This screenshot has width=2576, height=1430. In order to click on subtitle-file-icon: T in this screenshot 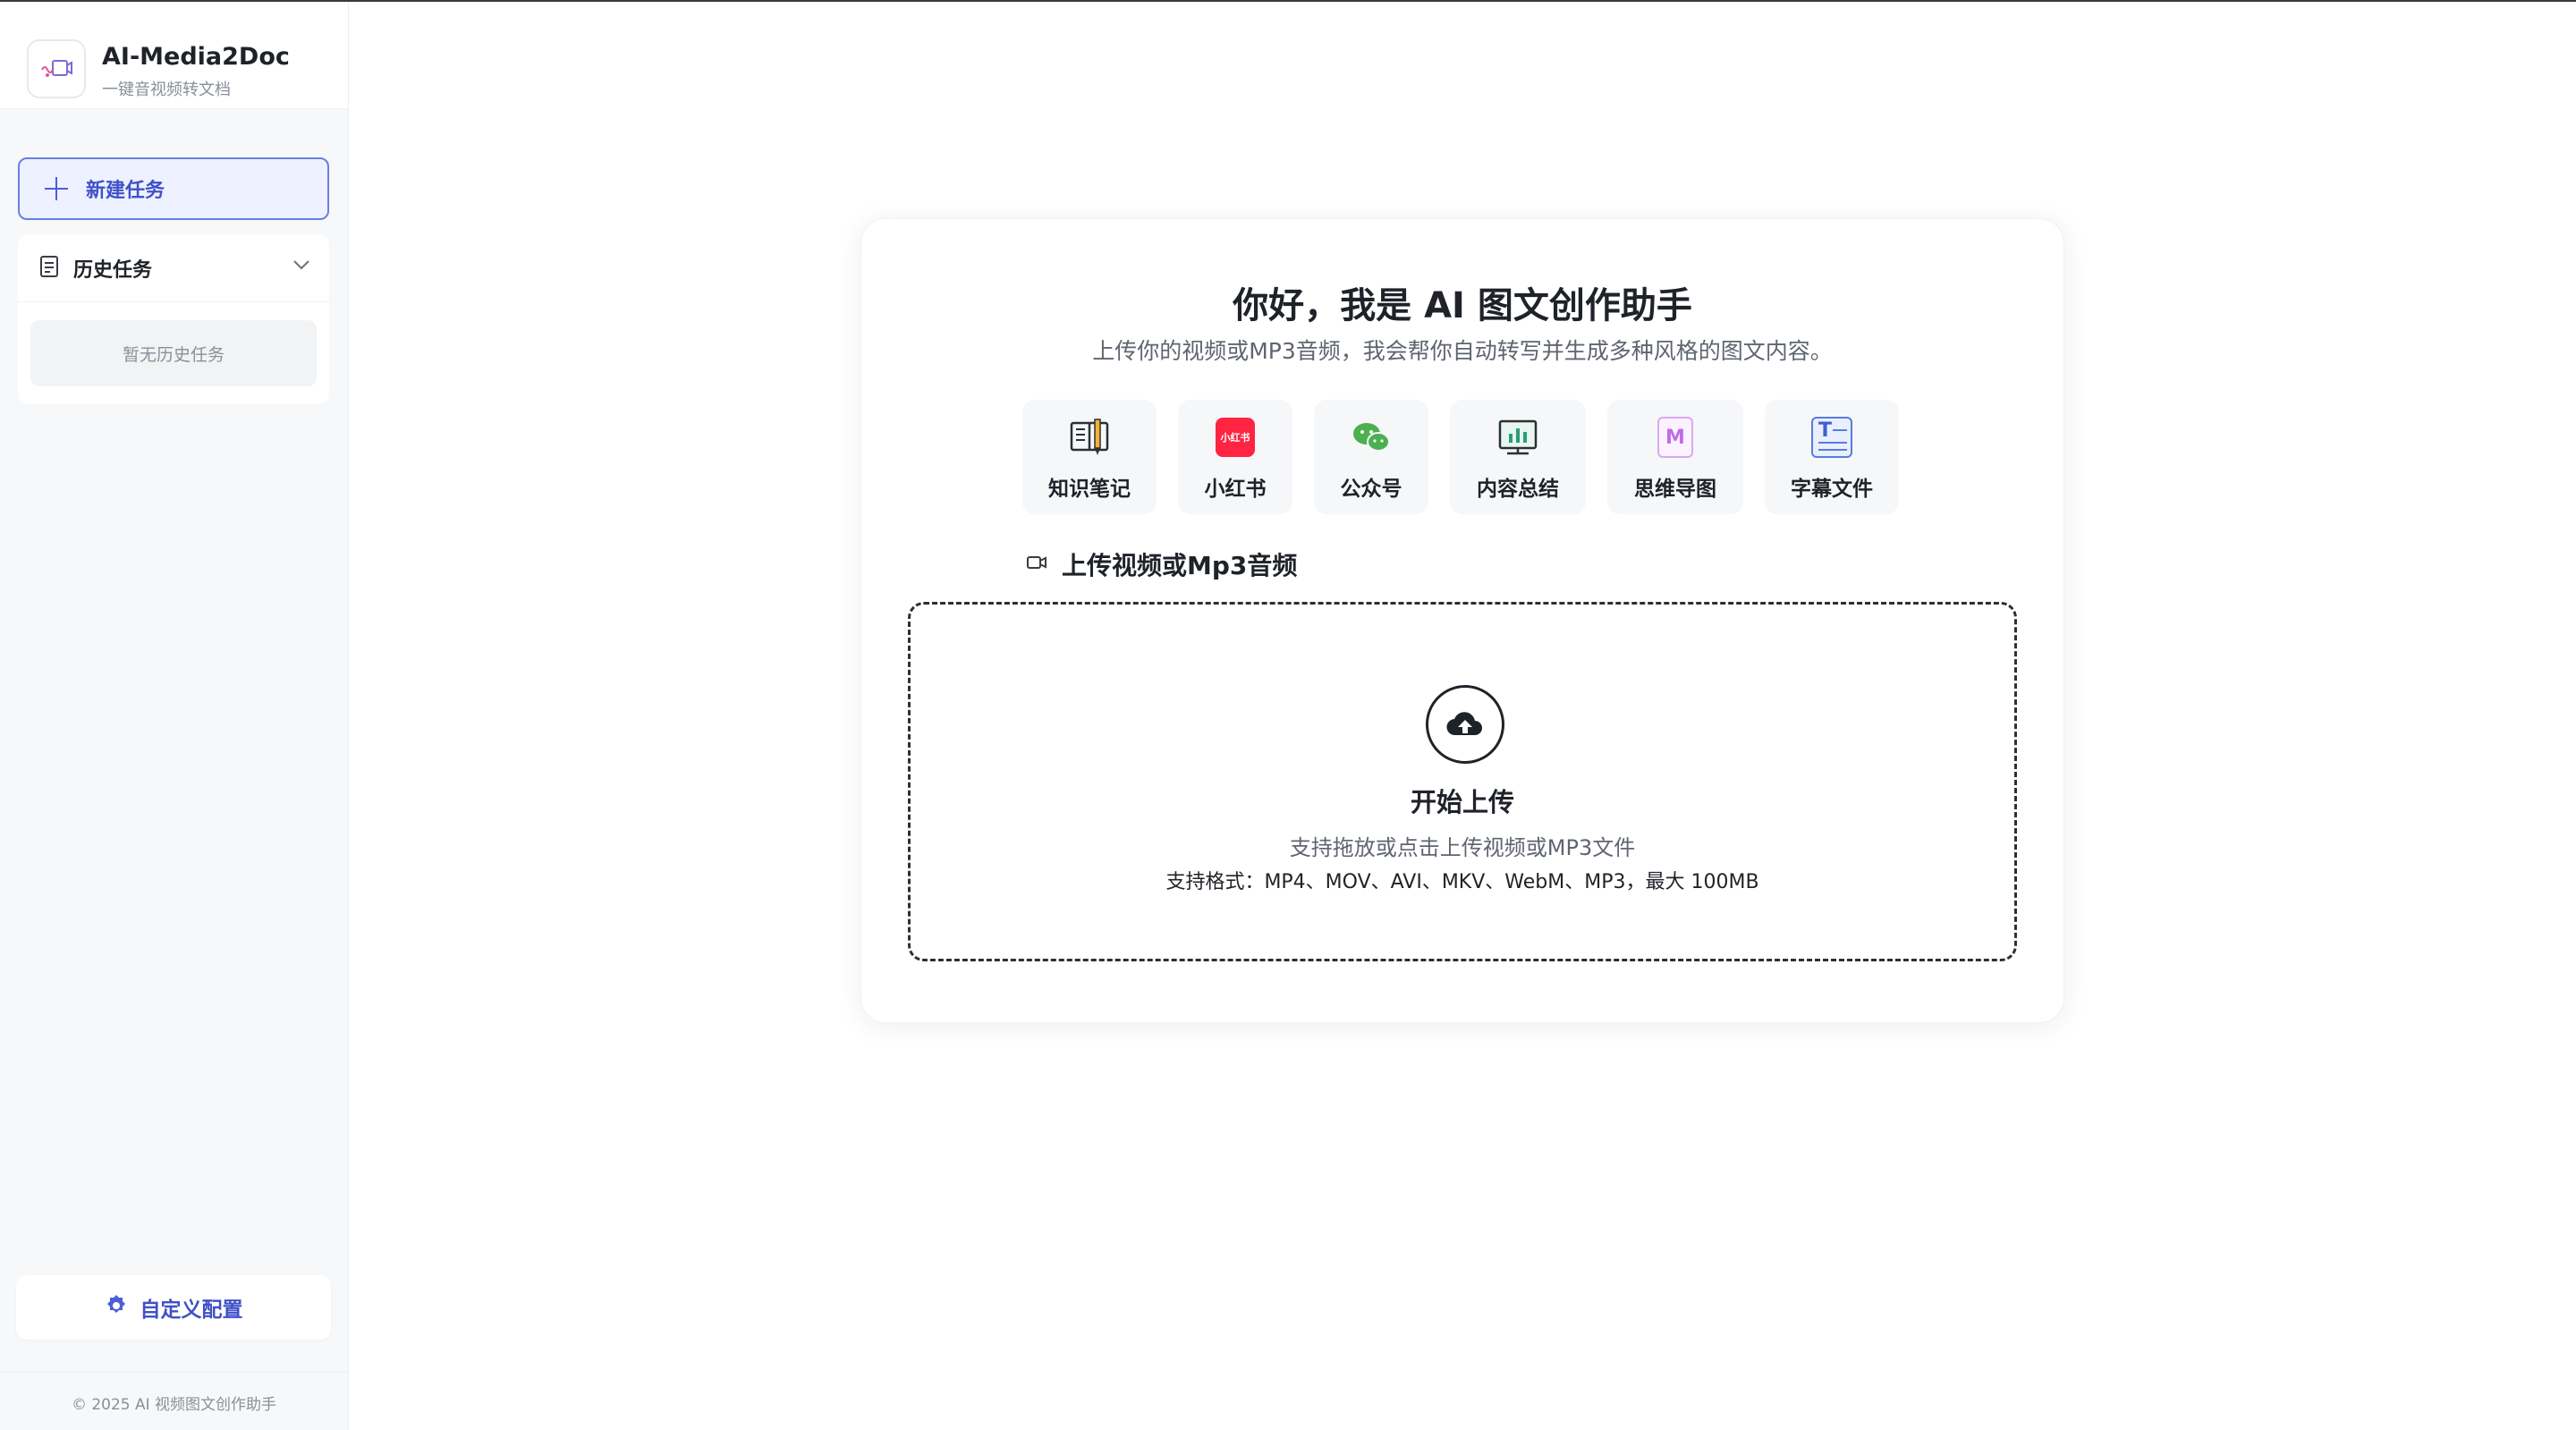, I will do `click(1831, 437)`.